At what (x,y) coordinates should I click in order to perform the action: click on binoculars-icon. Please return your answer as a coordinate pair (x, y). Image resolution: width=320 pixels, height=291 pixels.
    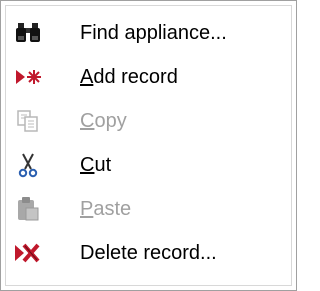
    Looking at the image, I should click on (28, 33).